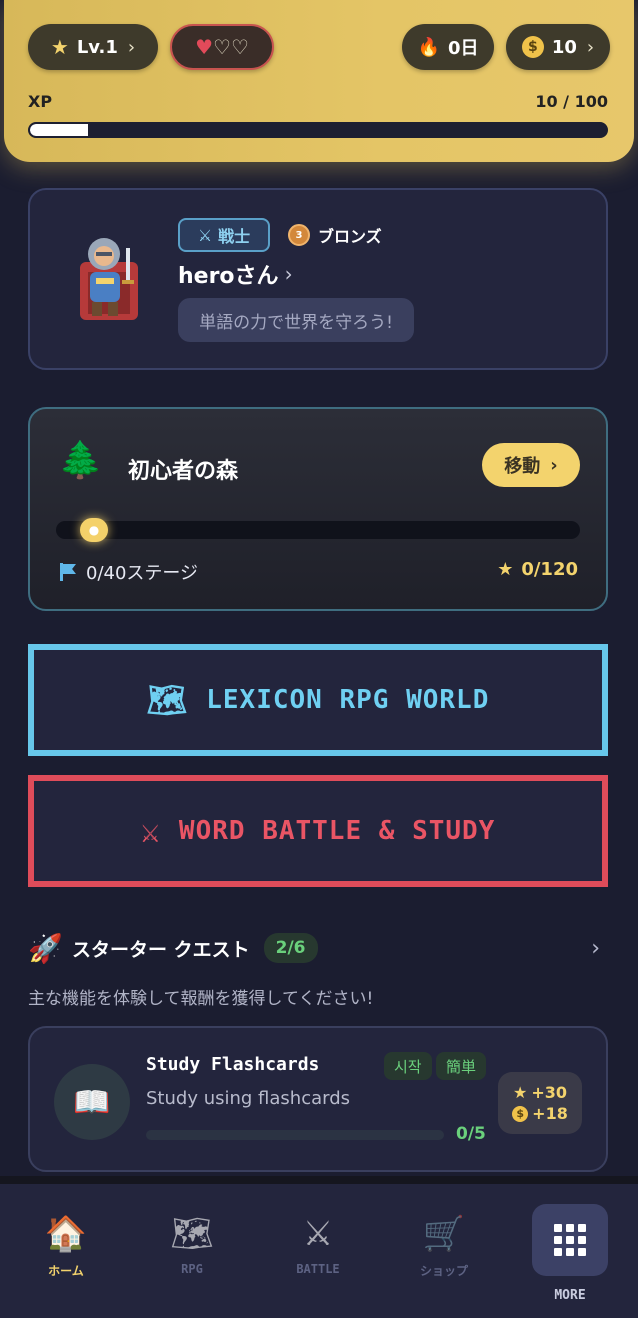 The image size is (638, 1318). Describe the element at coordinates (299, 235) in the screenshot. I see `bronze-medal-icon: 3` at that location.